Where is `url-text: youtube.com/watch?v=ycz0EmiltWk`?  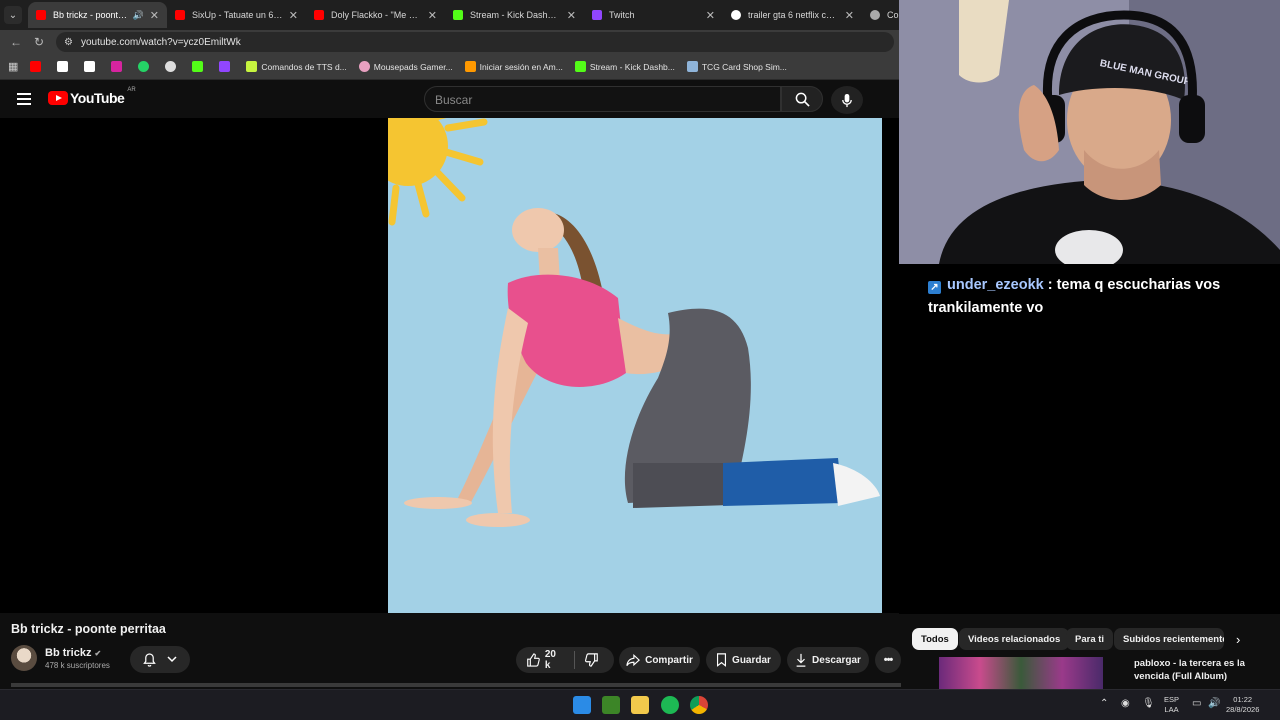 url-text: youtube.com/watch?v=ycz0EmiltWk is located at coordinates (160, 42).